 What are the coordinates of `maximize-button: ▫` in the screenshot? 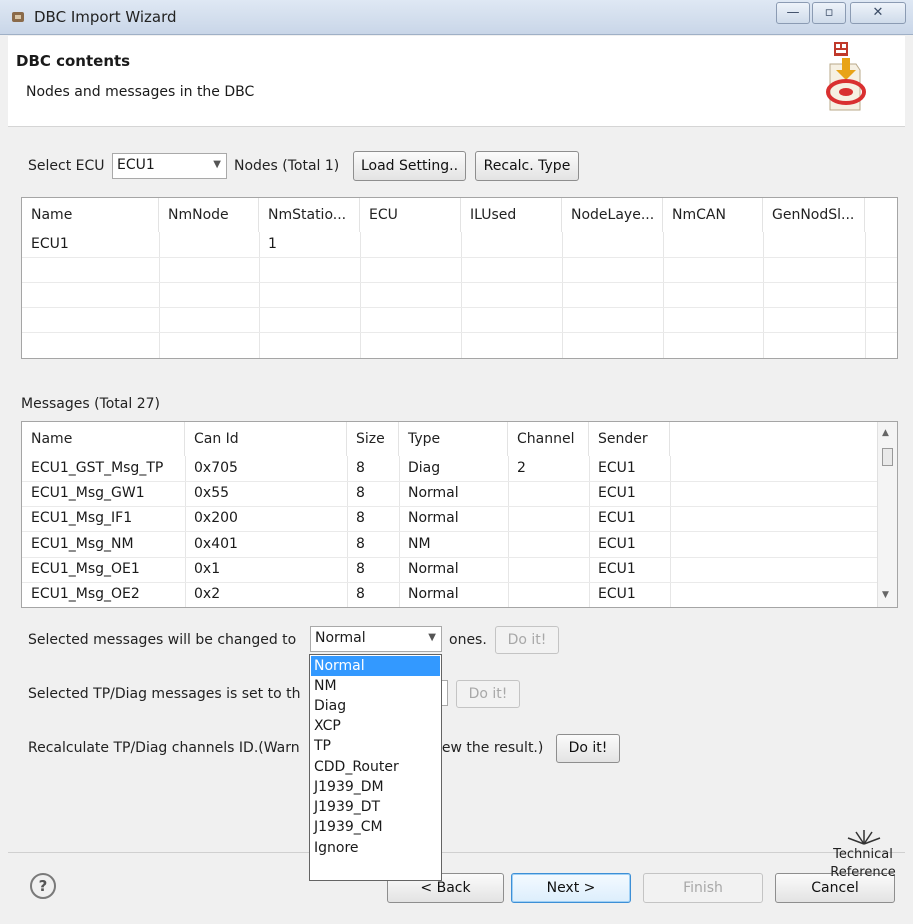 It's located at (829, 13).